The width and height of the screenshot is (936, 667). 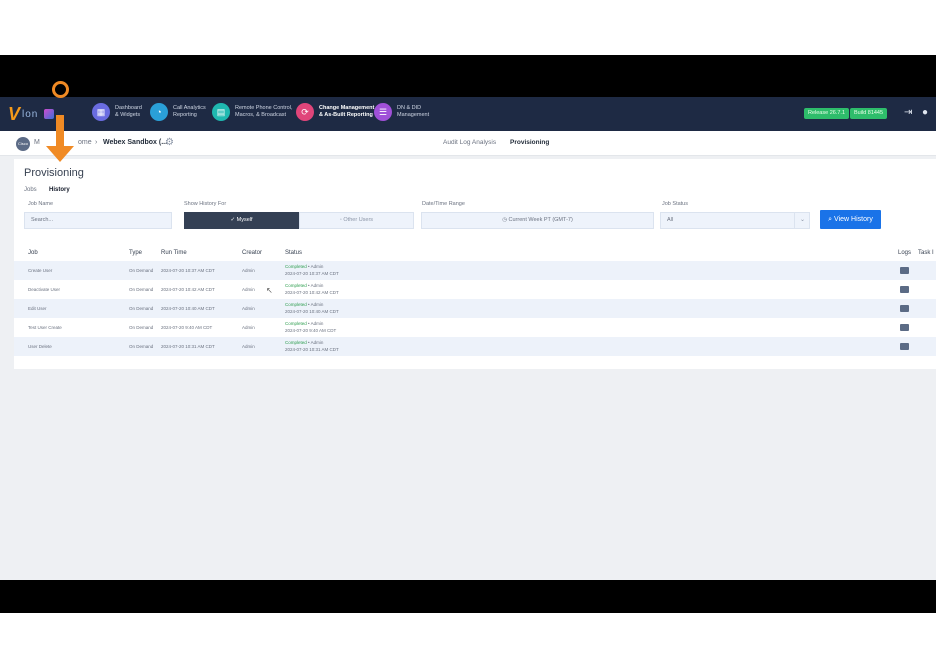 What do you see at coordinates (169, 142) in the screenshot?
I see `gear-icon: ⚙` at bounding box center [169, 142].